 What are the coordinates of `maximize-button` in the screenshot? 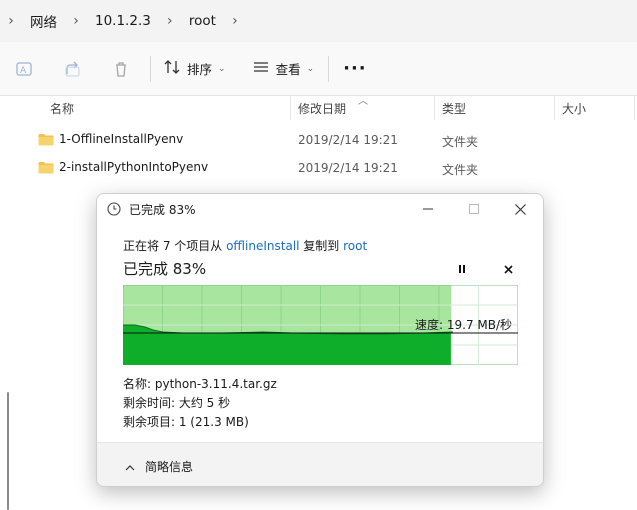 It's located at (474, 209).